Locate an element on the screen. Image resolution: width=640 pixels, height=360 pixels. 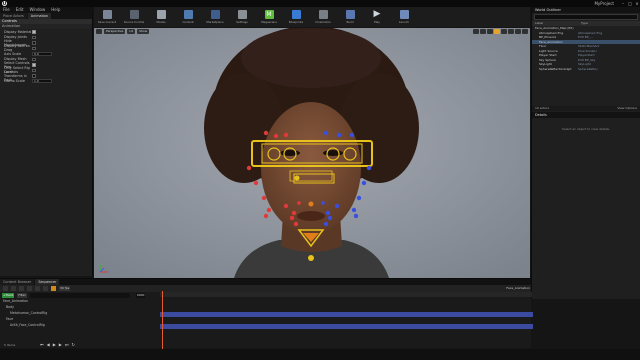
toolbar-button-label: Play is located at coordinates (377, 22).